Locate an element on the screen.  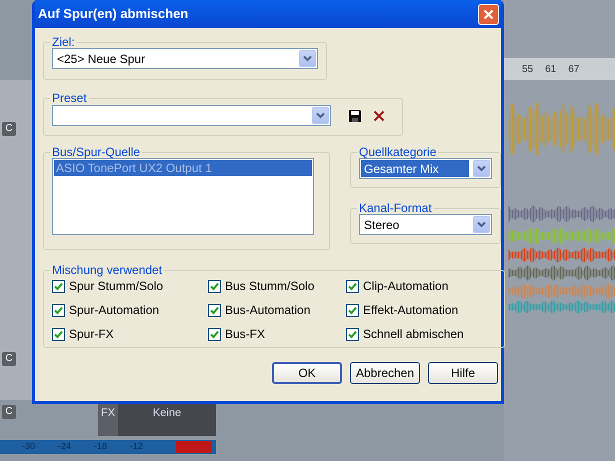
fx-label: FX is located at coordinates (108, 413).